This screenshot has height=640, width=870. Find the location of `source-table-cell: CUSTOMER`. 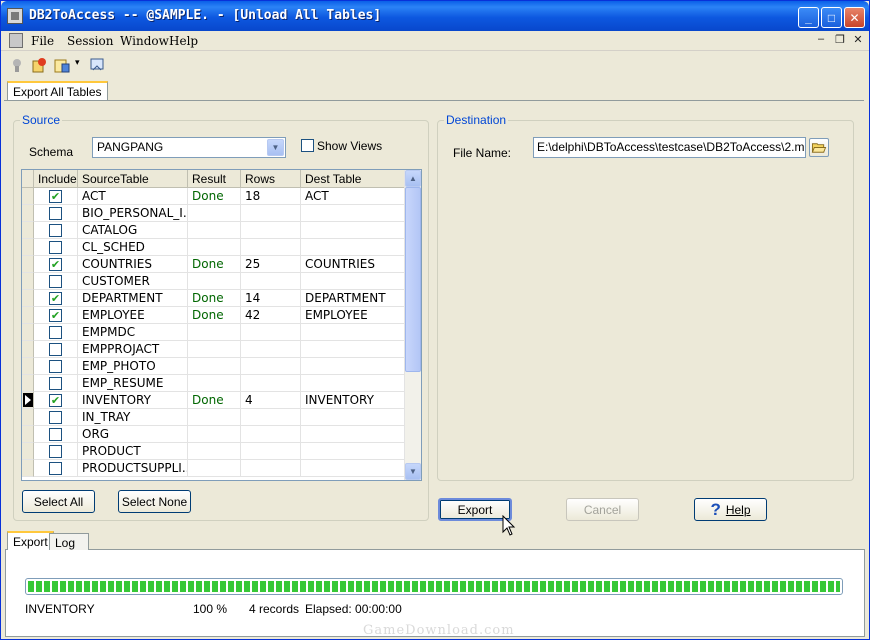

source-table-cell: CUSTOMER is located at coordinates (133, 281).